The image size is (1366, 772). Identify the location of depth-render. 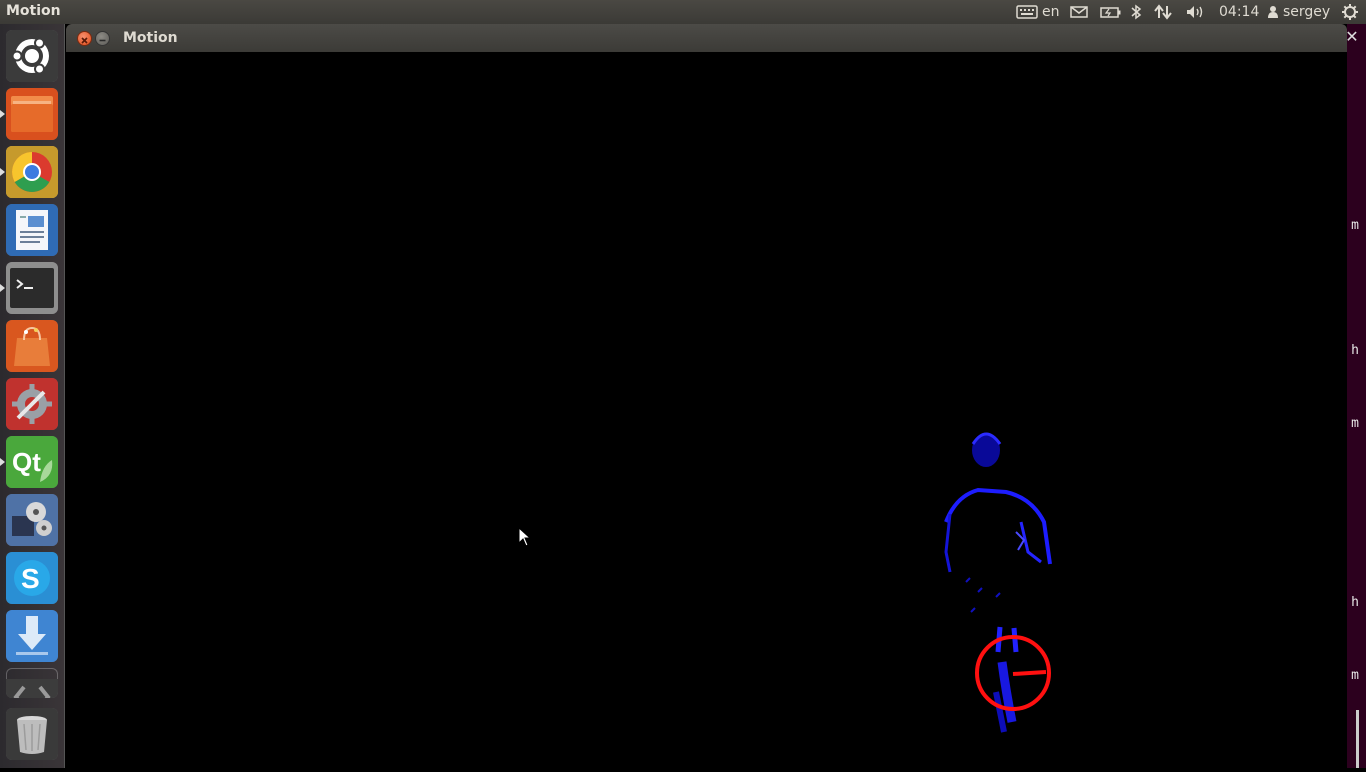
(998, 582).